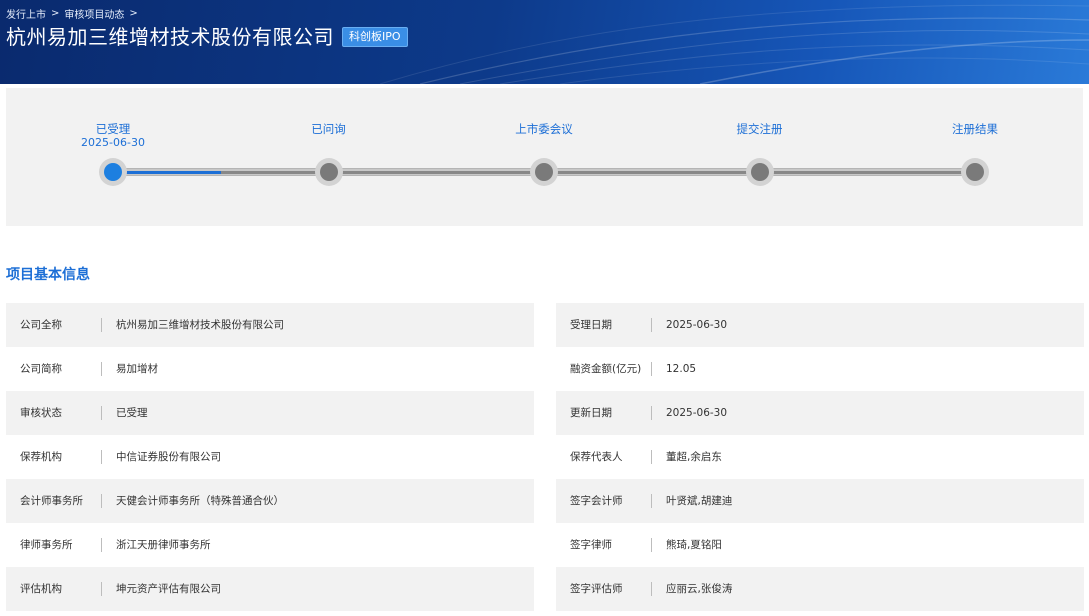  I want to click on table-row: 律师事务所 浙江天册律师事务所, so click(270, 545).